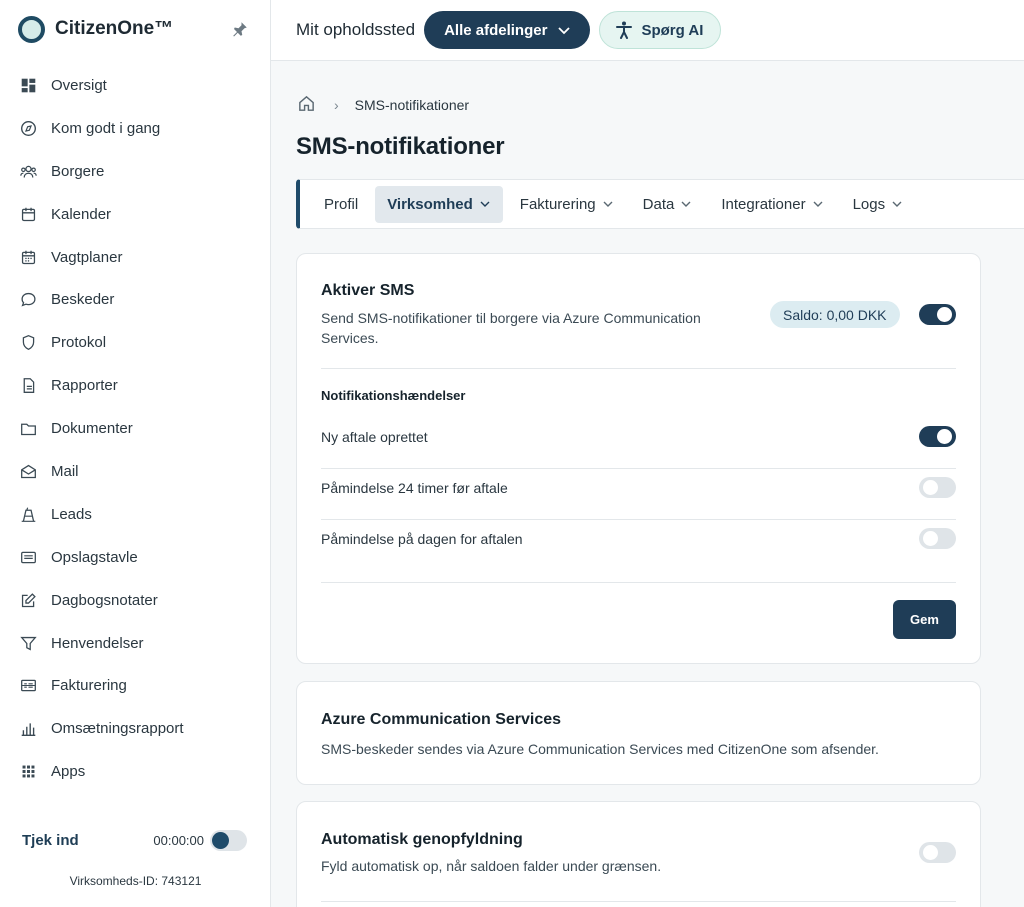 The width and height of the screenshot is (1024, 907). Describe the element at coordinates (400, 146) in the screenshot. I see `page-title: SMS-notifikationer` at that location.